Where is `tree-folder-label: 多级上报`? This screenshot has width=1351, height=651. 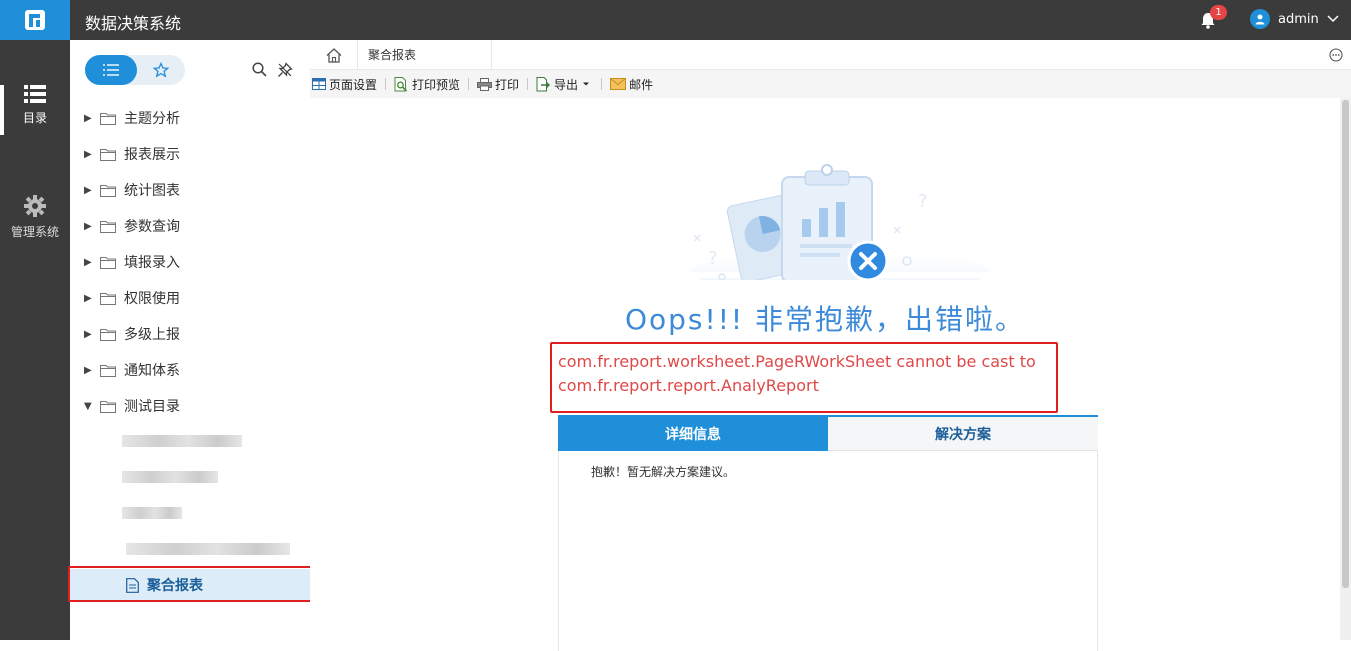
tree-folder-label: 多级上报 is located at coordinates (152, 335).